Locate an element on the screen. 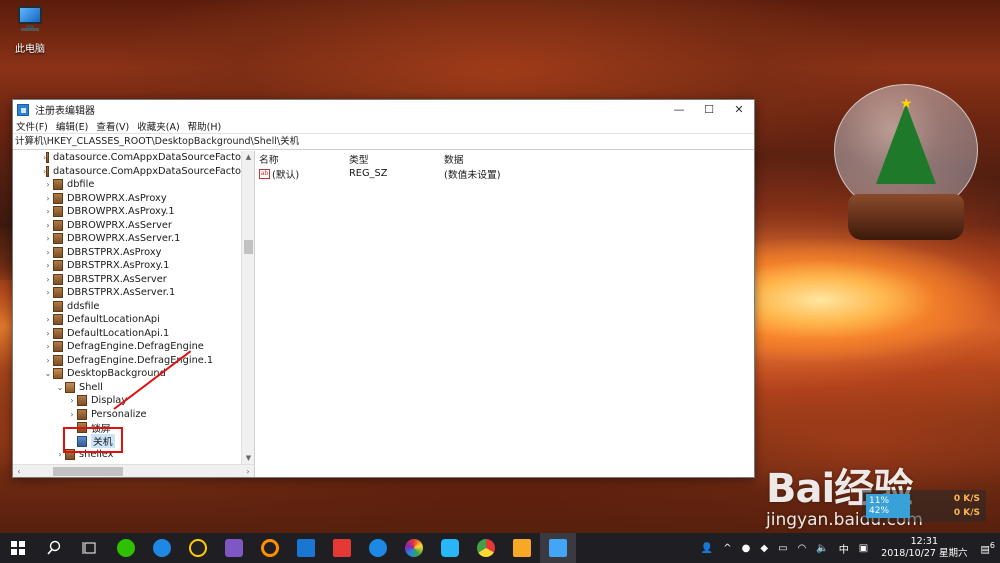  menu-edit: 编辑(E) is located at coordinates (72, 126).